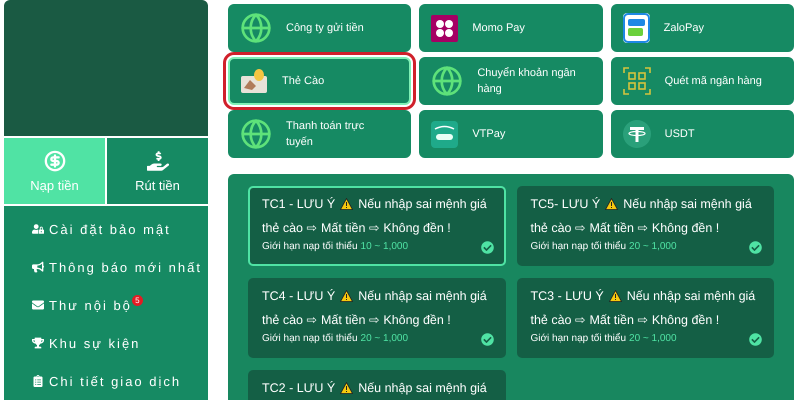 Image resolution: width=800 pixels, height=400 pixels. I want to click on vtpay-logo-icon, so click(444, 134).